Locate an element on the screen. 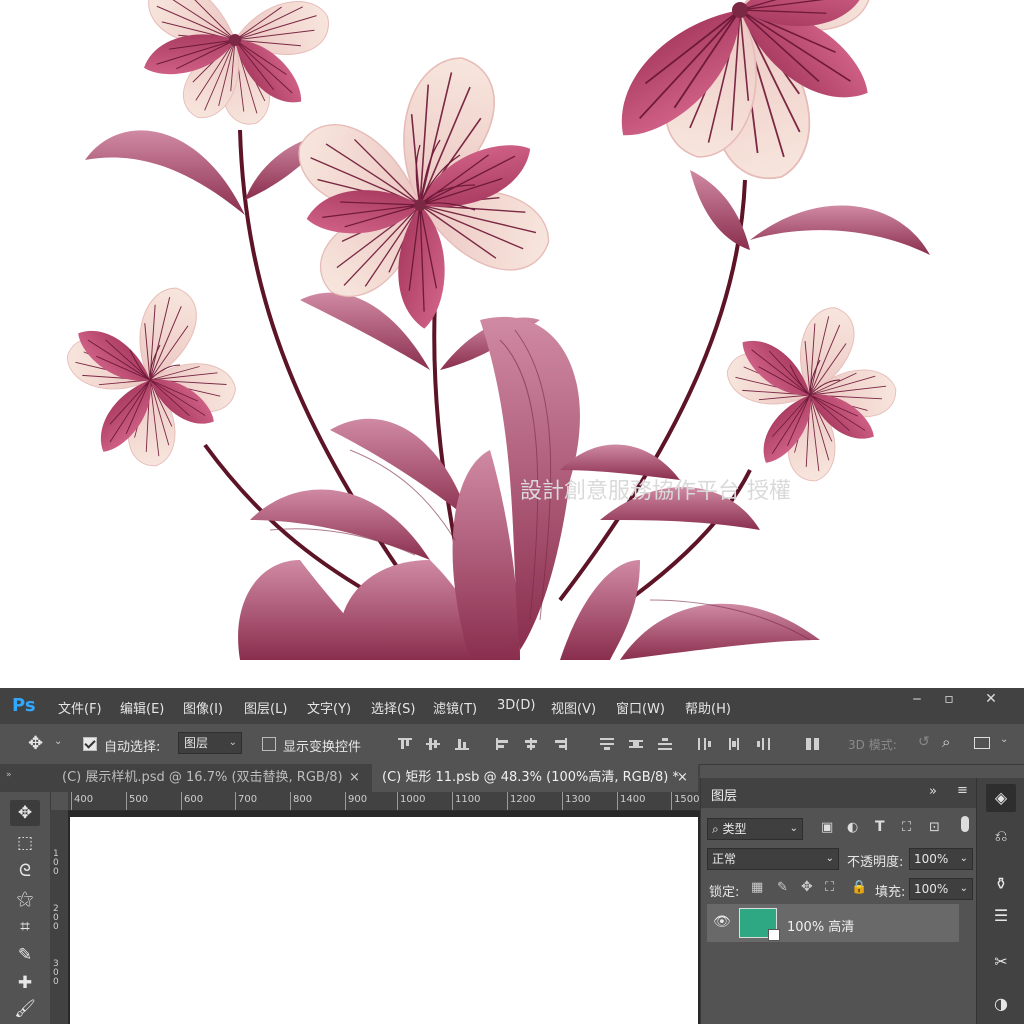  distribute-left-icon is located at coordinates (705, 744).